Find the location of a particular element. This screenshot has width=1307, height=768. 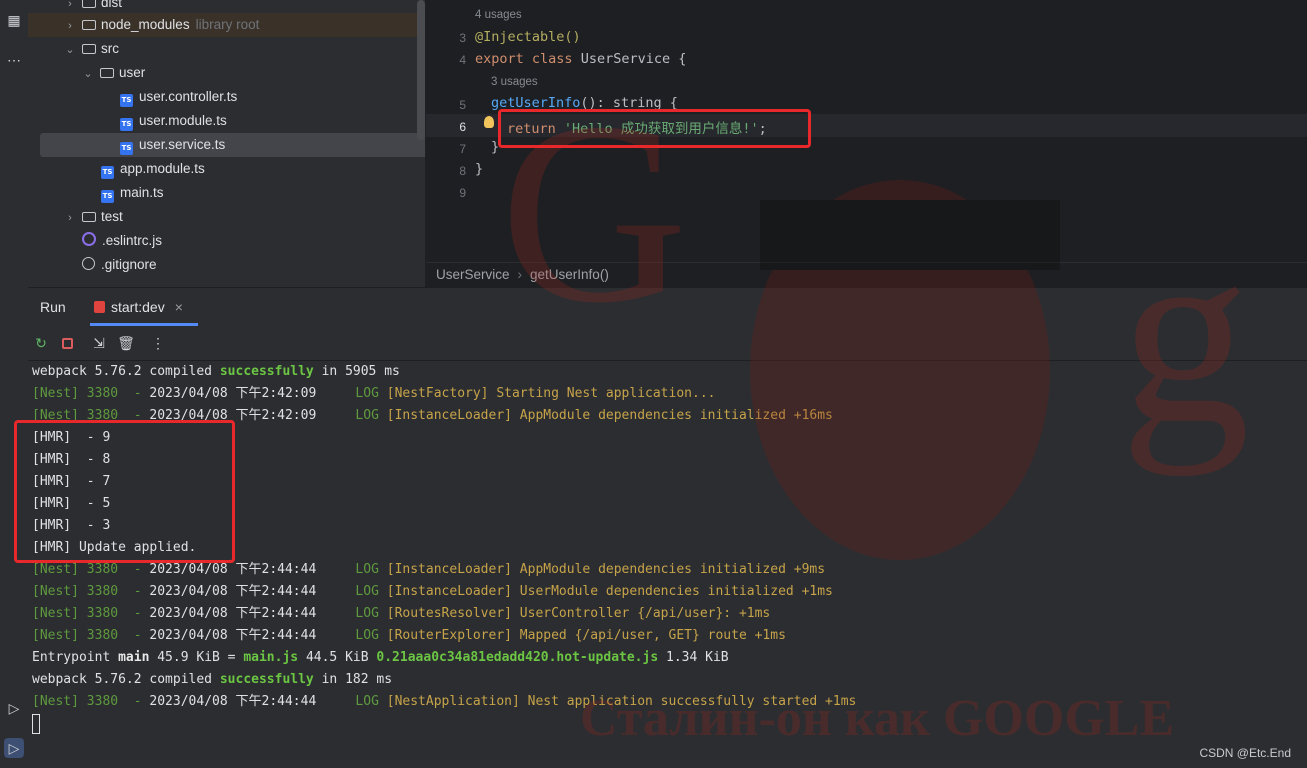

keyword: class is located at coordinates (552, 59).